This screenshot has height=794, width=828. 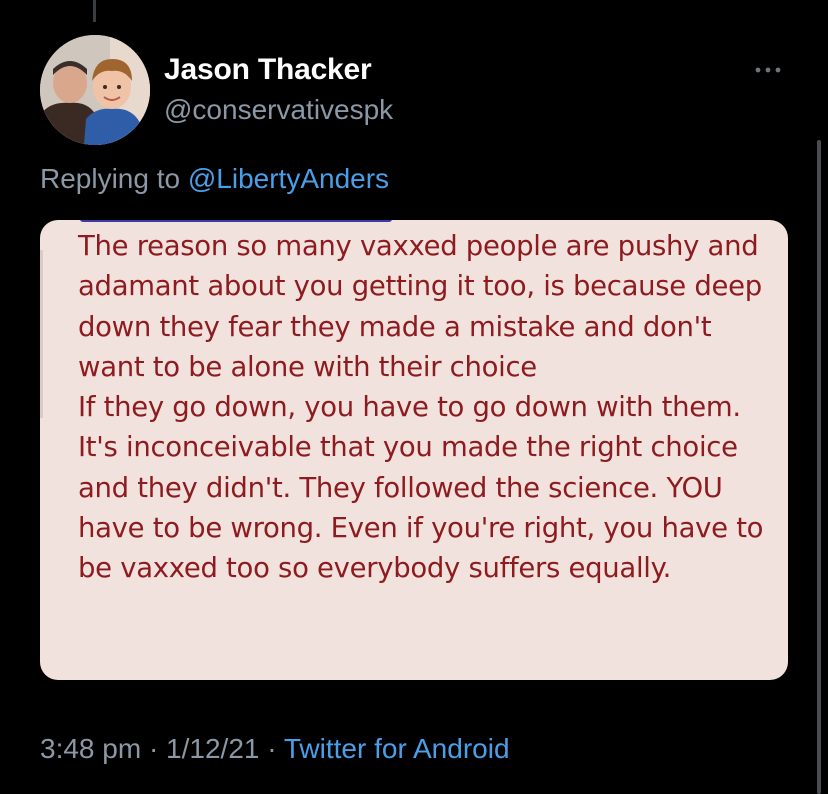 I want to click on media-edge-artifact, so click(x=41, y=334).